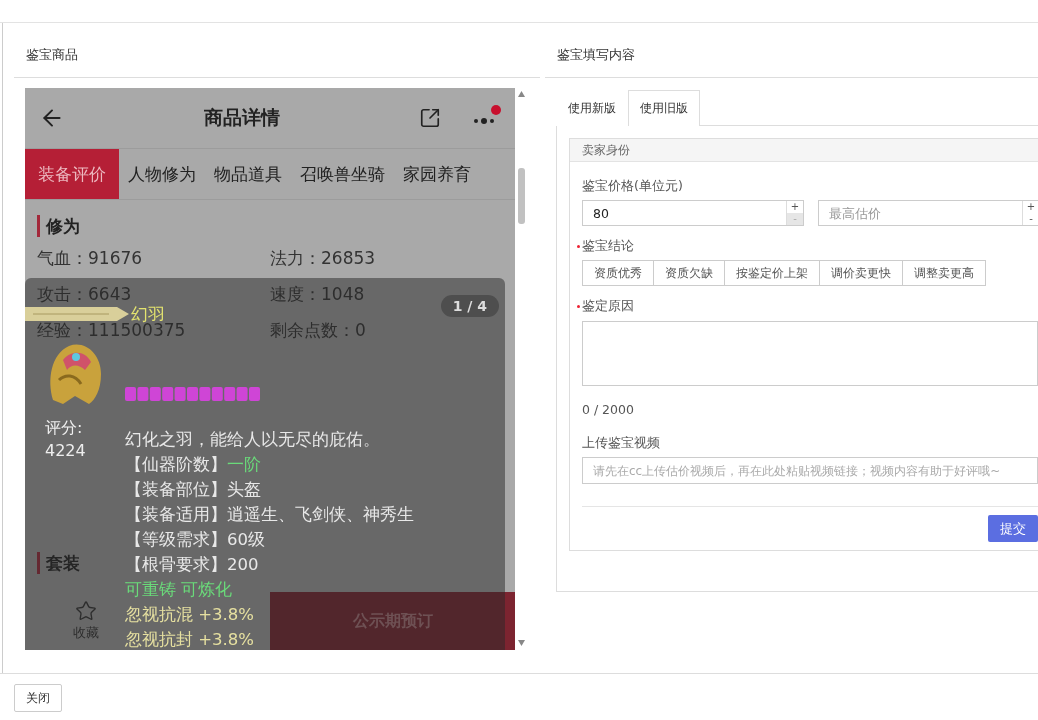 The height and width of the screenshot is (720, 1038). I want to click on share-icon, so click(430, 118).